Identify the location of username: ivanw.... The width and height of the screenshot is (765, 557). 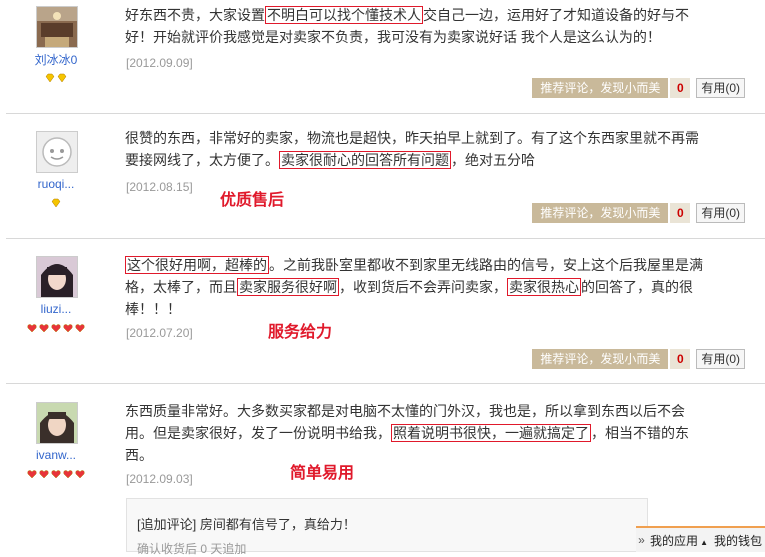
(56, 455).